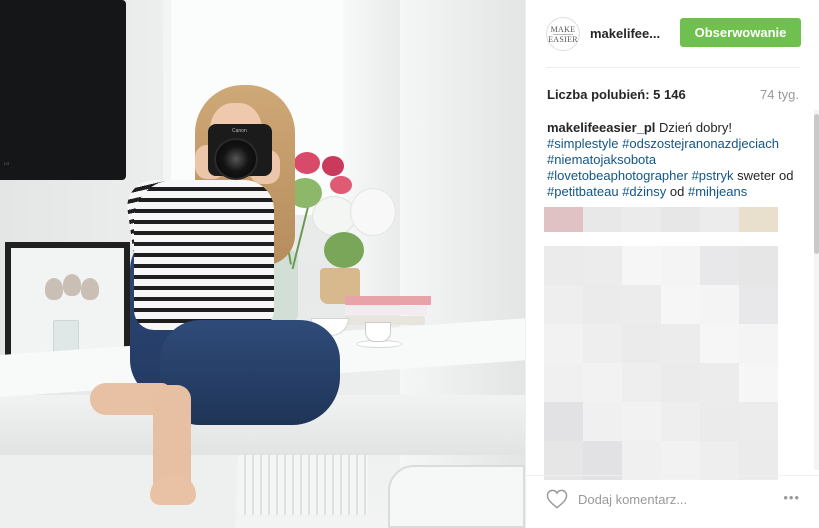 Image resolution: width=819 pixels, height=528 pixels. Describe the element at coordinates (456, 496) in the screenshot. I see `chair` at that location.